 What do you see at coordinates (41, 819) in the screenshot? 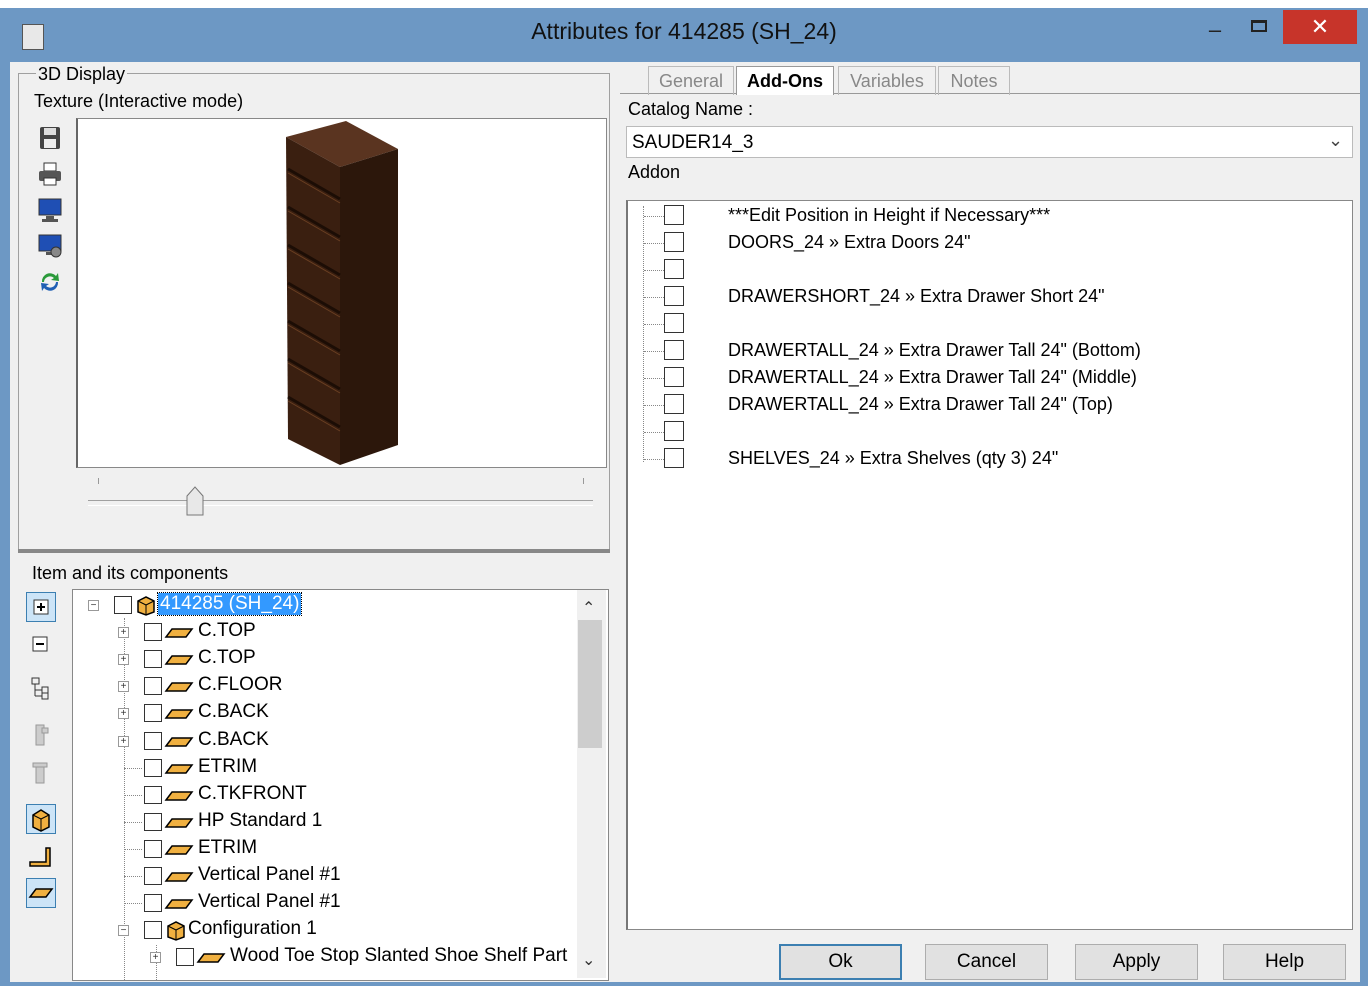
I see `cube-icon` at bounding box center [41, 819].